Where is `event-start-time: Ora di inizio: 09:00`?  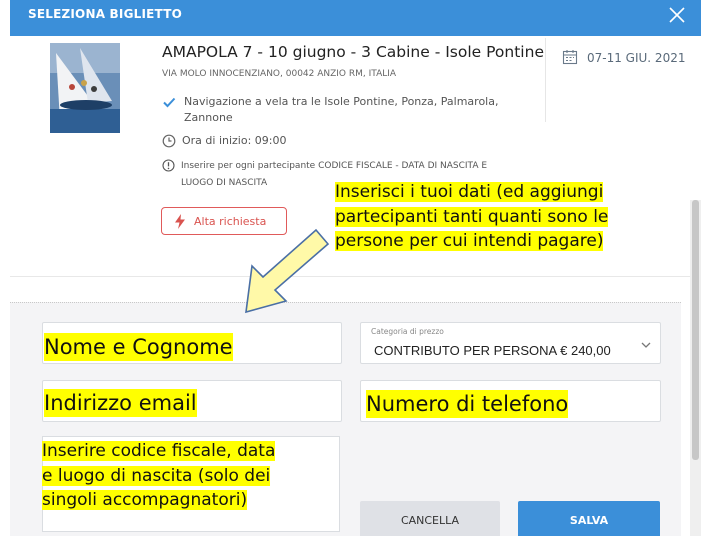
event-start-time: Ora di inizio: 09:00 is located at coordinates (224, 141).